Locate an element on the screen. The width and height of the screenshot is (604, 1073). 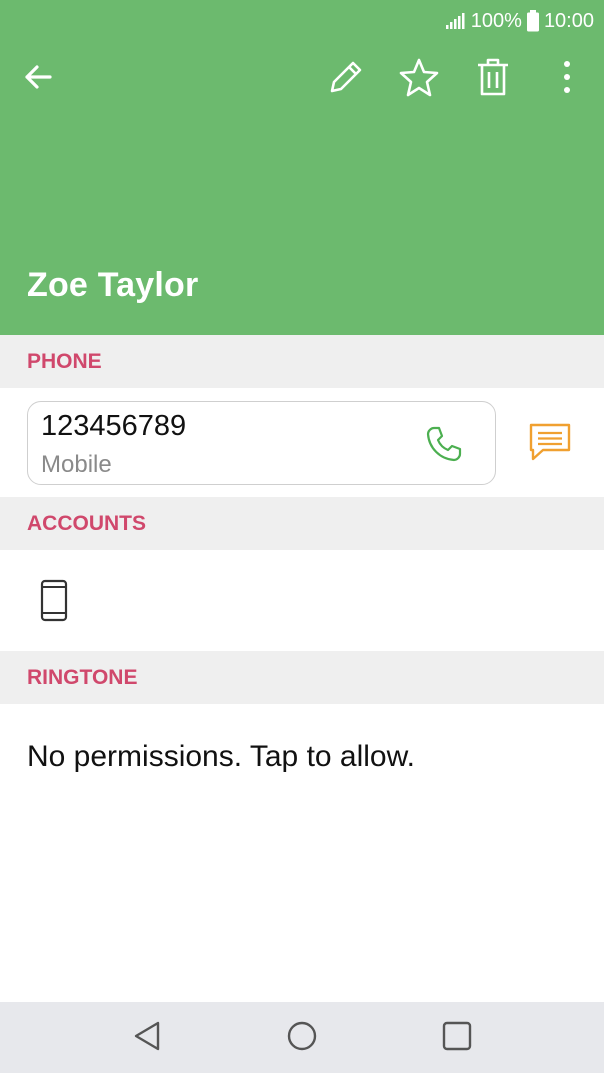
nav-recents-button is located at coordinates (457, 1038).